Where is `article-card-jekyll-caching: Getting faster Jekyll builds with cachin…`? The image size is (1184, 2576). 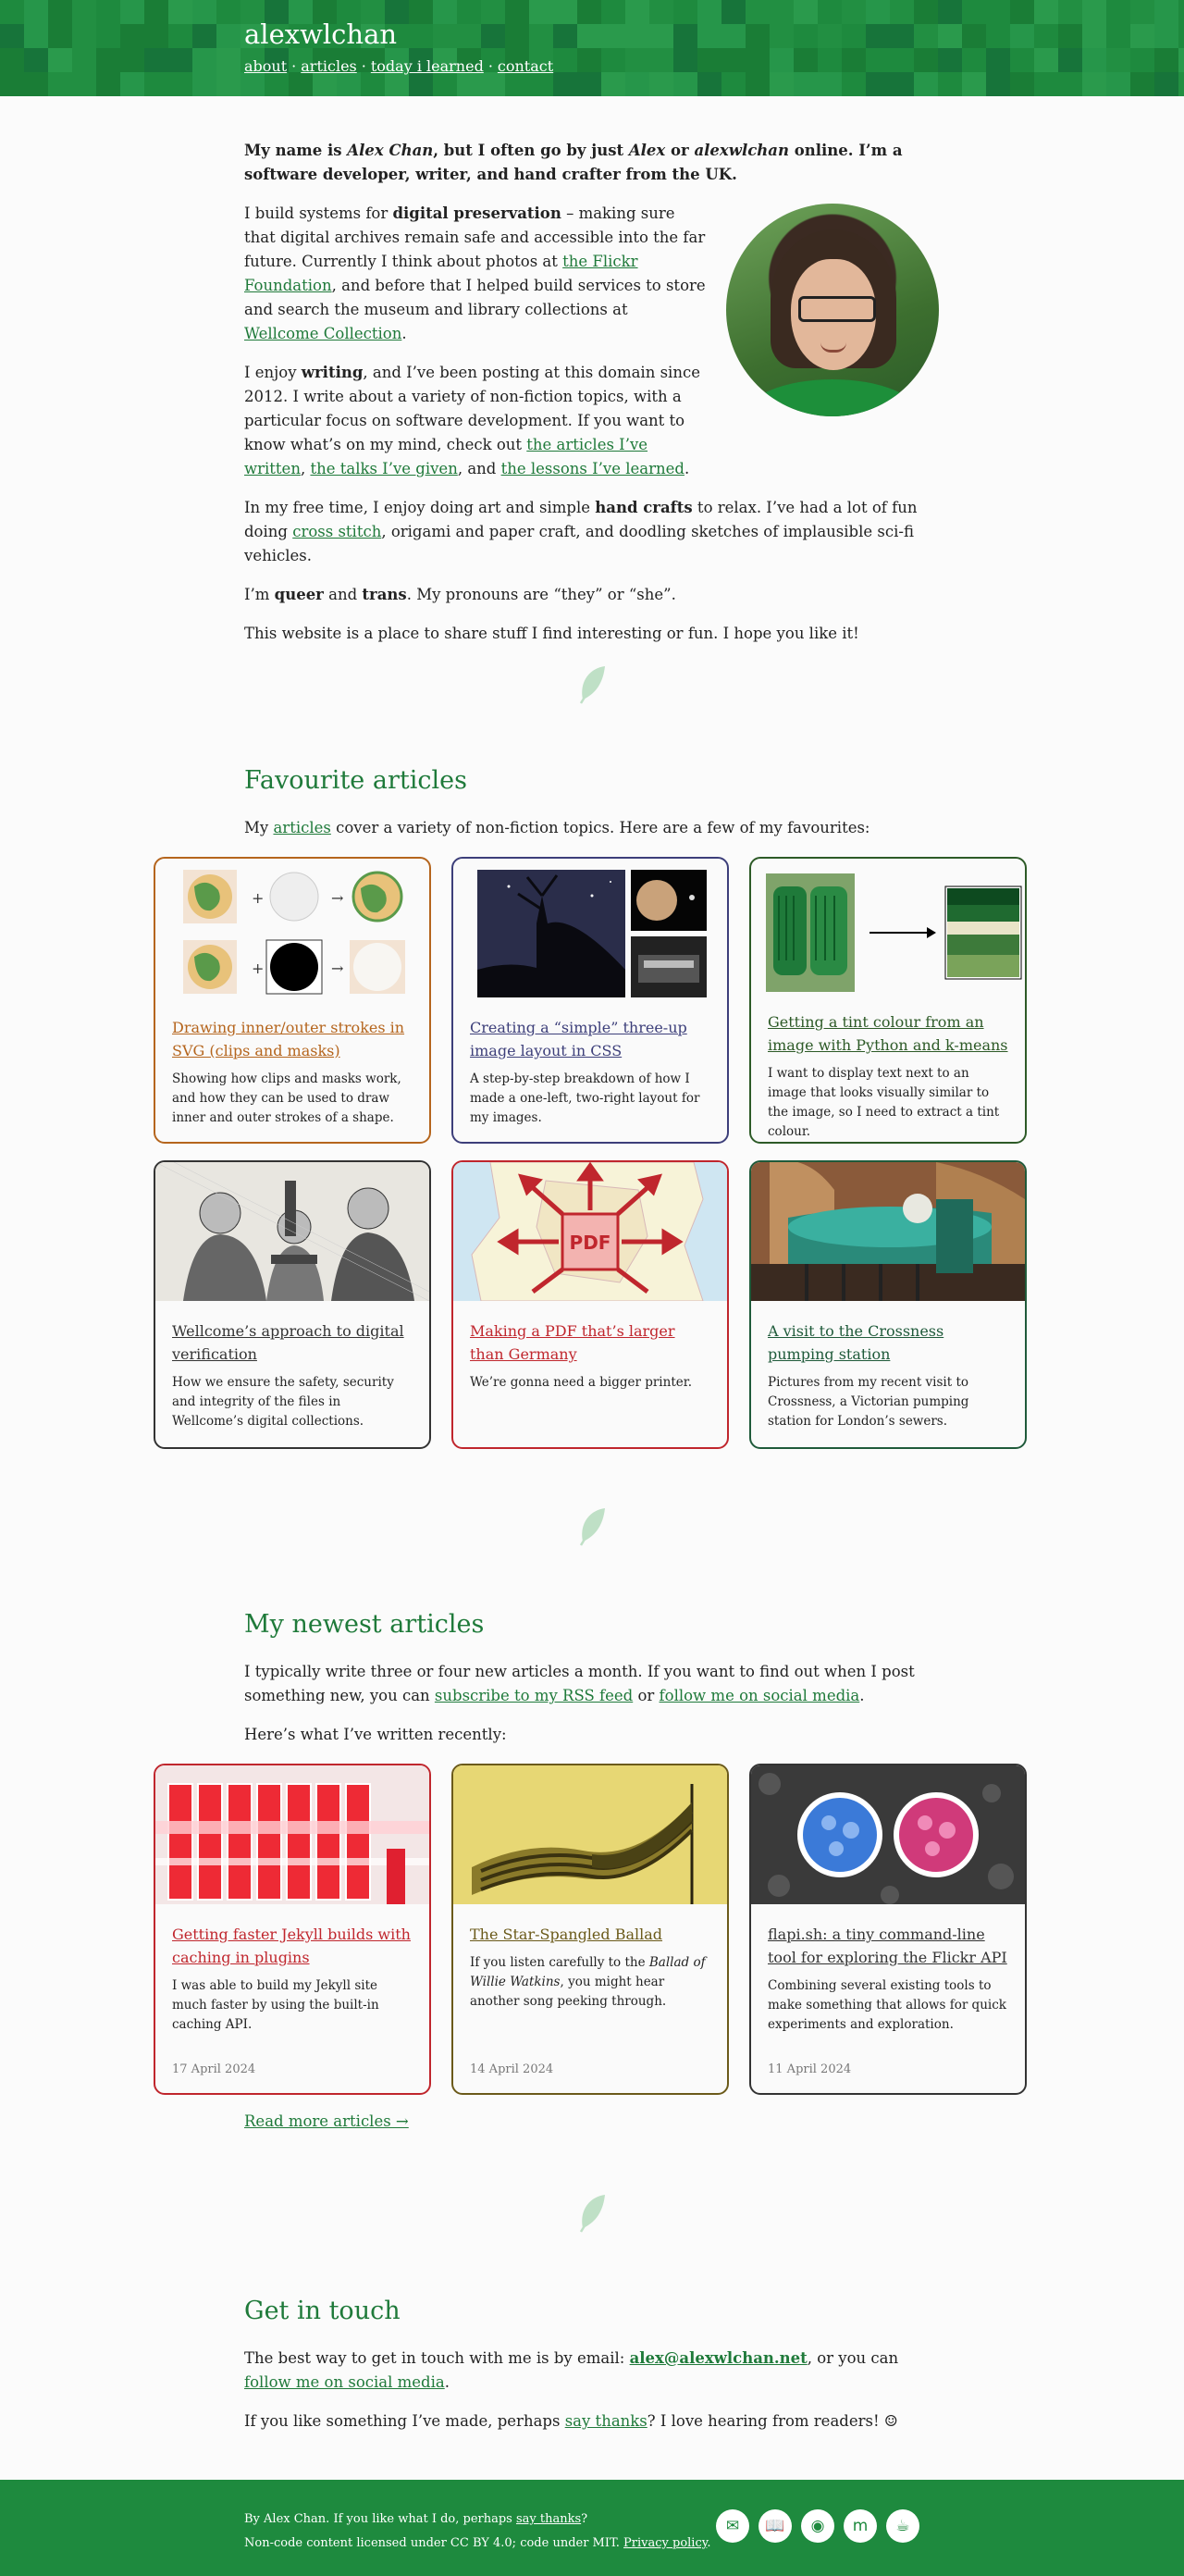 article-card-jekyll-caching: Getting faster Jekyll builds with cachin… is located at coordinates (293, 1929).